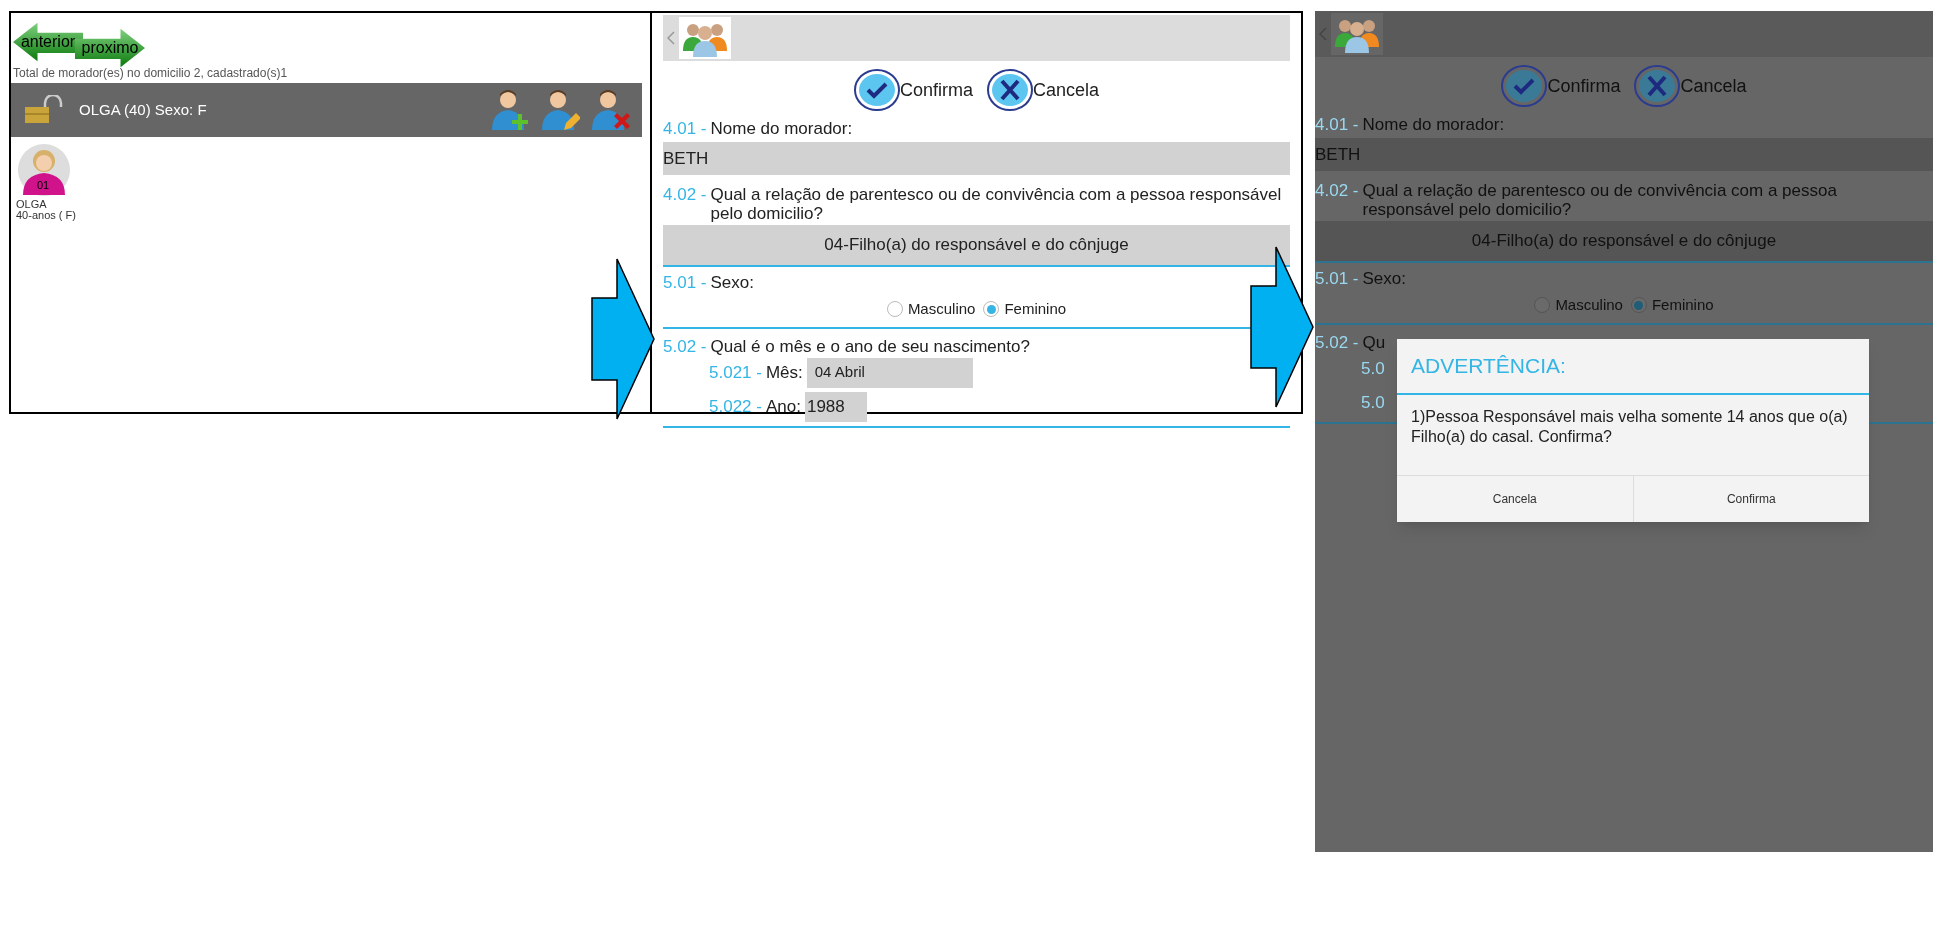  Describe the element at coordinates (1025, 309) in the screenshot. I see `radio-option: Feminino` at that location.